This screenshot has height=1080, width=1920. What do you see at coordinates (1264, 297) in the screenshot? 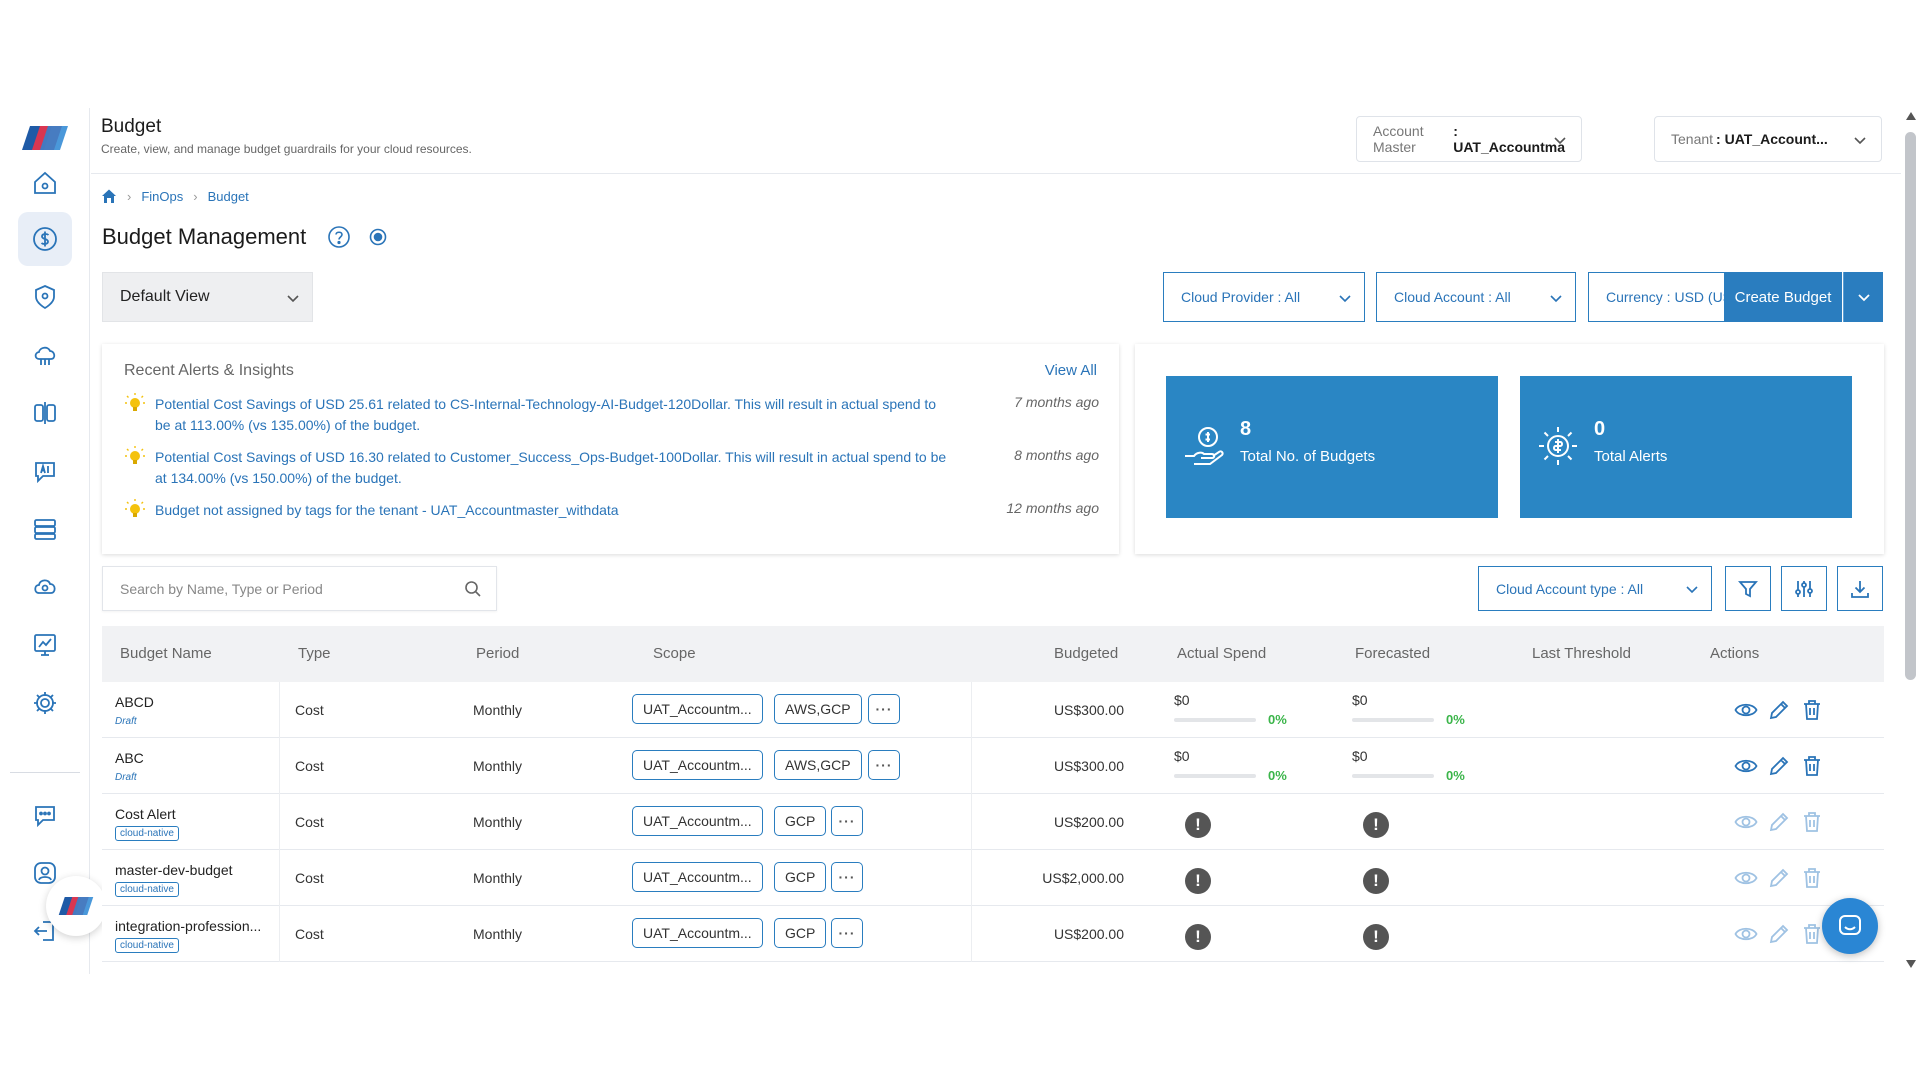
I see `cloud-provider-select: Cloud Provider : All` at bounding box center [1264, 297].